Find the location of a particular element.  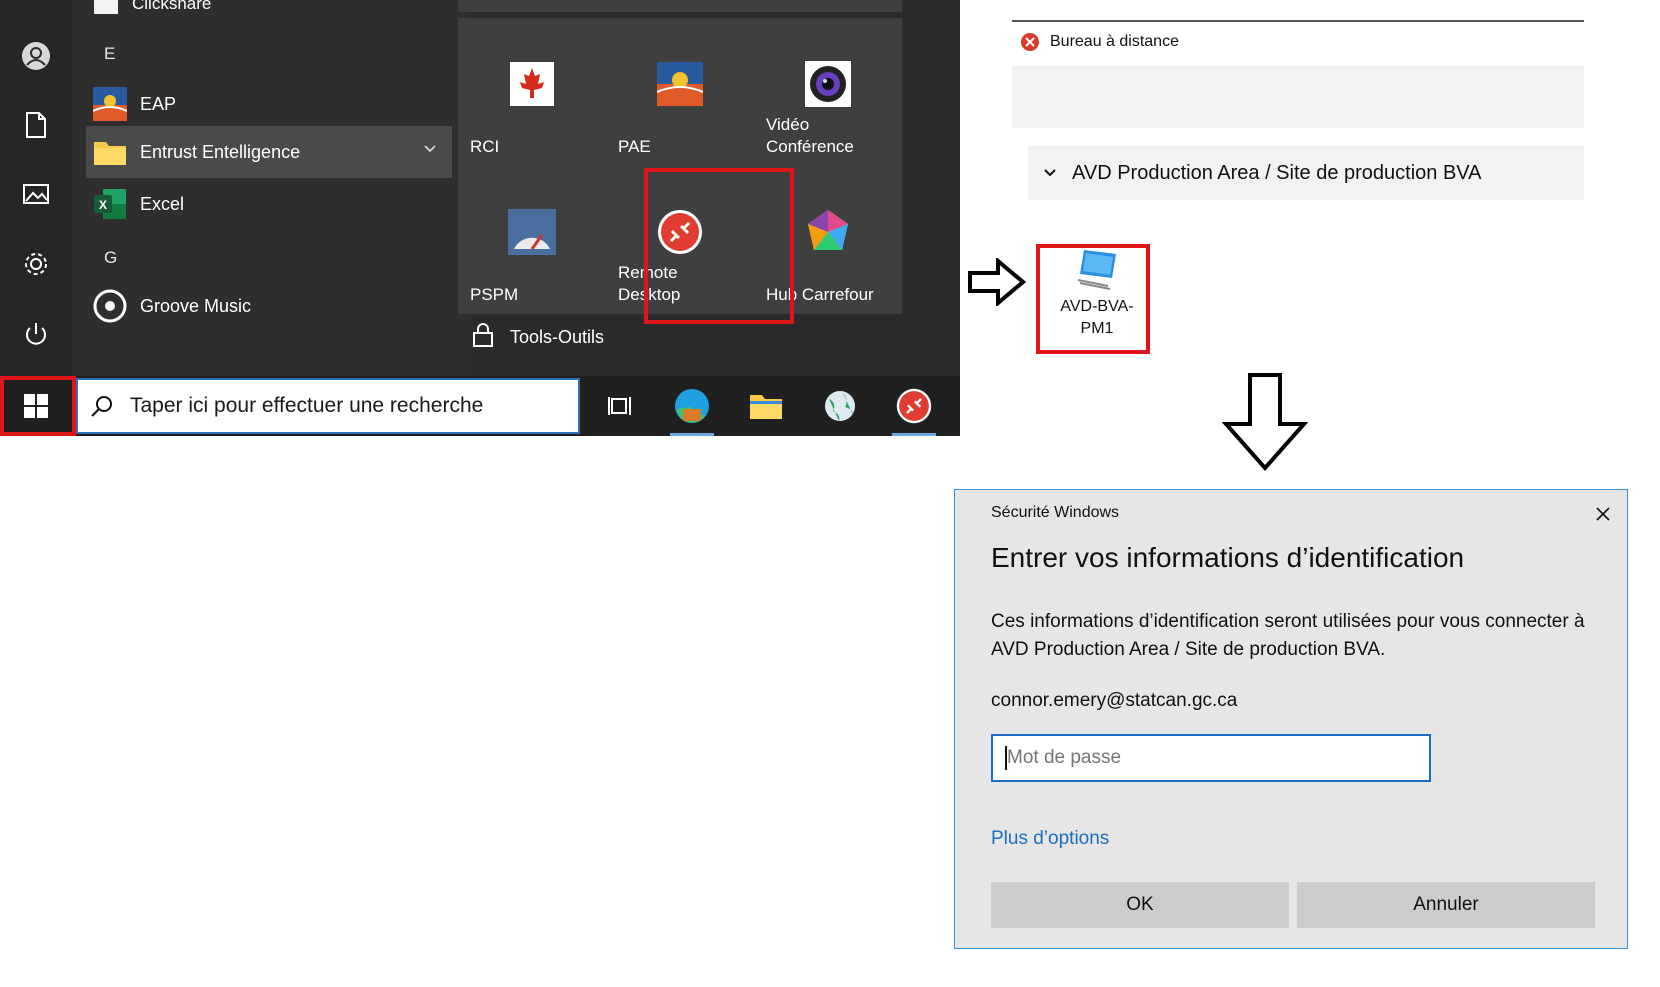

tile-pspm: PSPM is located at coordinates (532, 240).